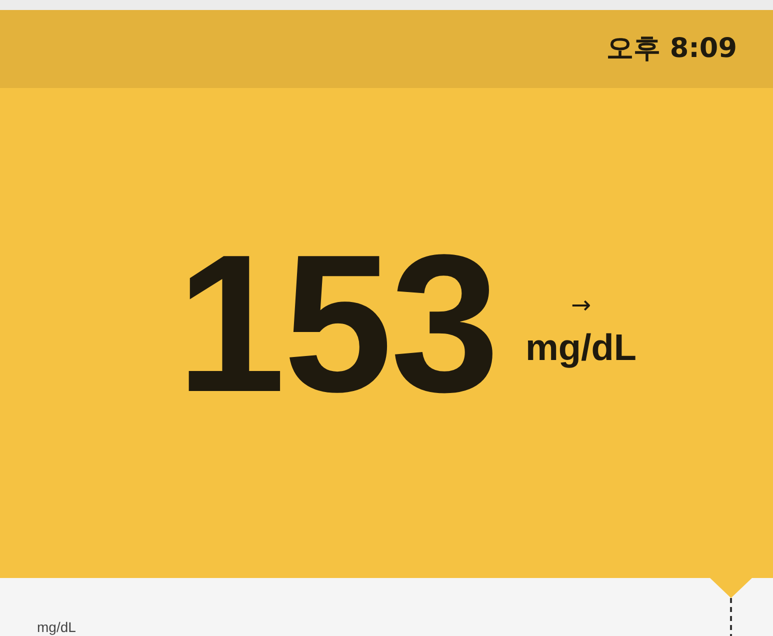 This screenshot has height=636, width=773. What do you see at coordinates (581, 304) in the screenshot?
I see `trend-arrow: →` at bounding box center [581, 304].